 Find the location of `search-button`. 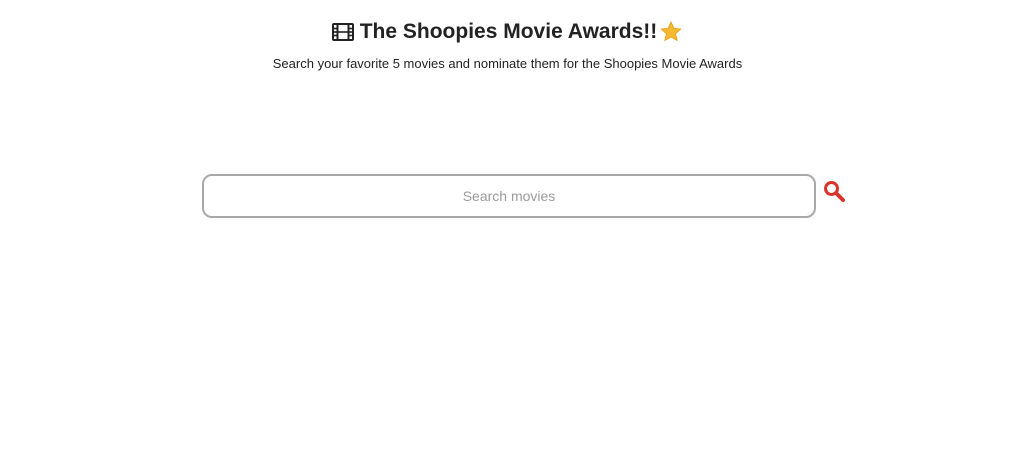

search-button is located at coordinates (834, 191).